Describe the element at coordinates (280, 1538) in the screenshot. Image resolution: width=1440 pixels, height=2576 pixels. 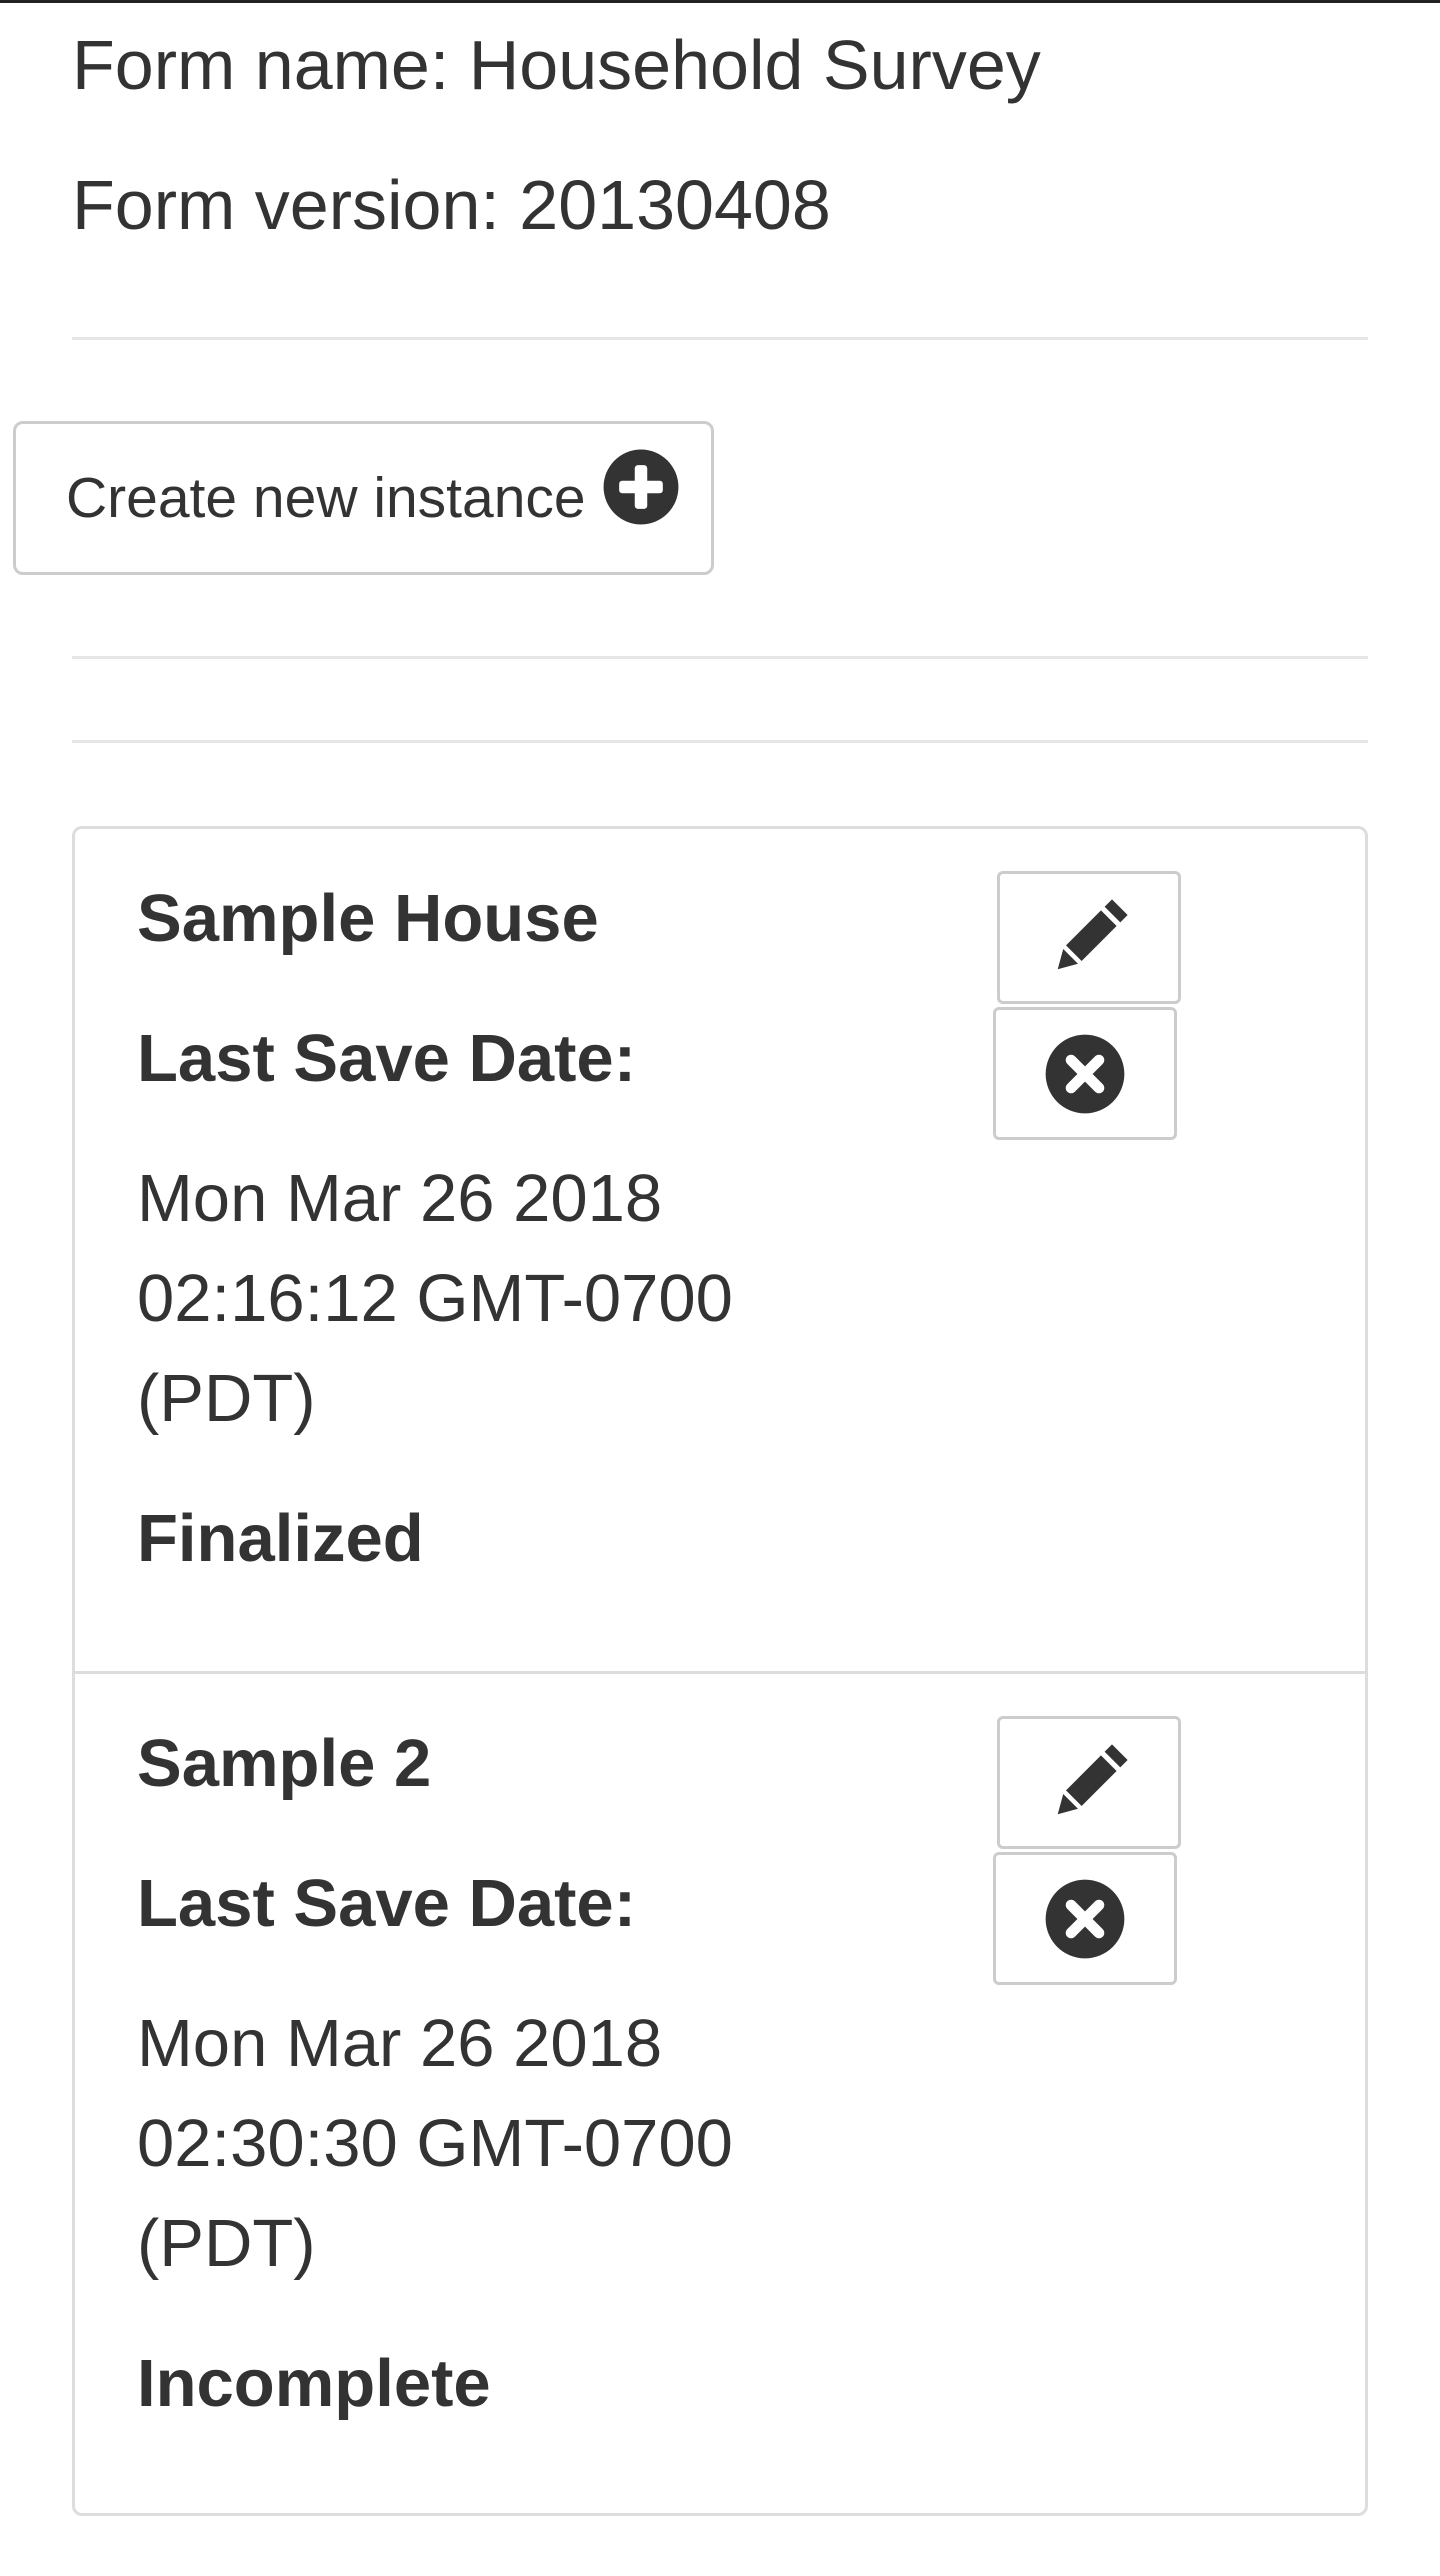
I see `instance-status: Finalized` at that location.